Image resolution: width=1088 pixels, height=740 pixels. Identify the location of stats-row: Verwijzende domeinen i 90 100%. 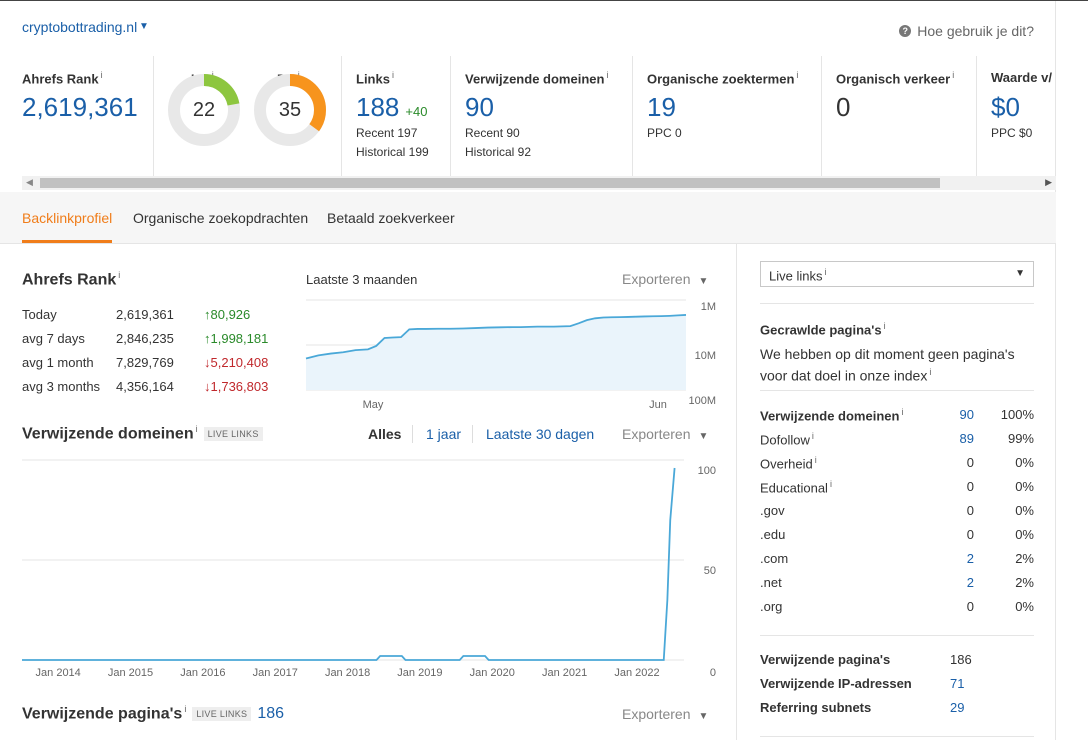
(897, 416).